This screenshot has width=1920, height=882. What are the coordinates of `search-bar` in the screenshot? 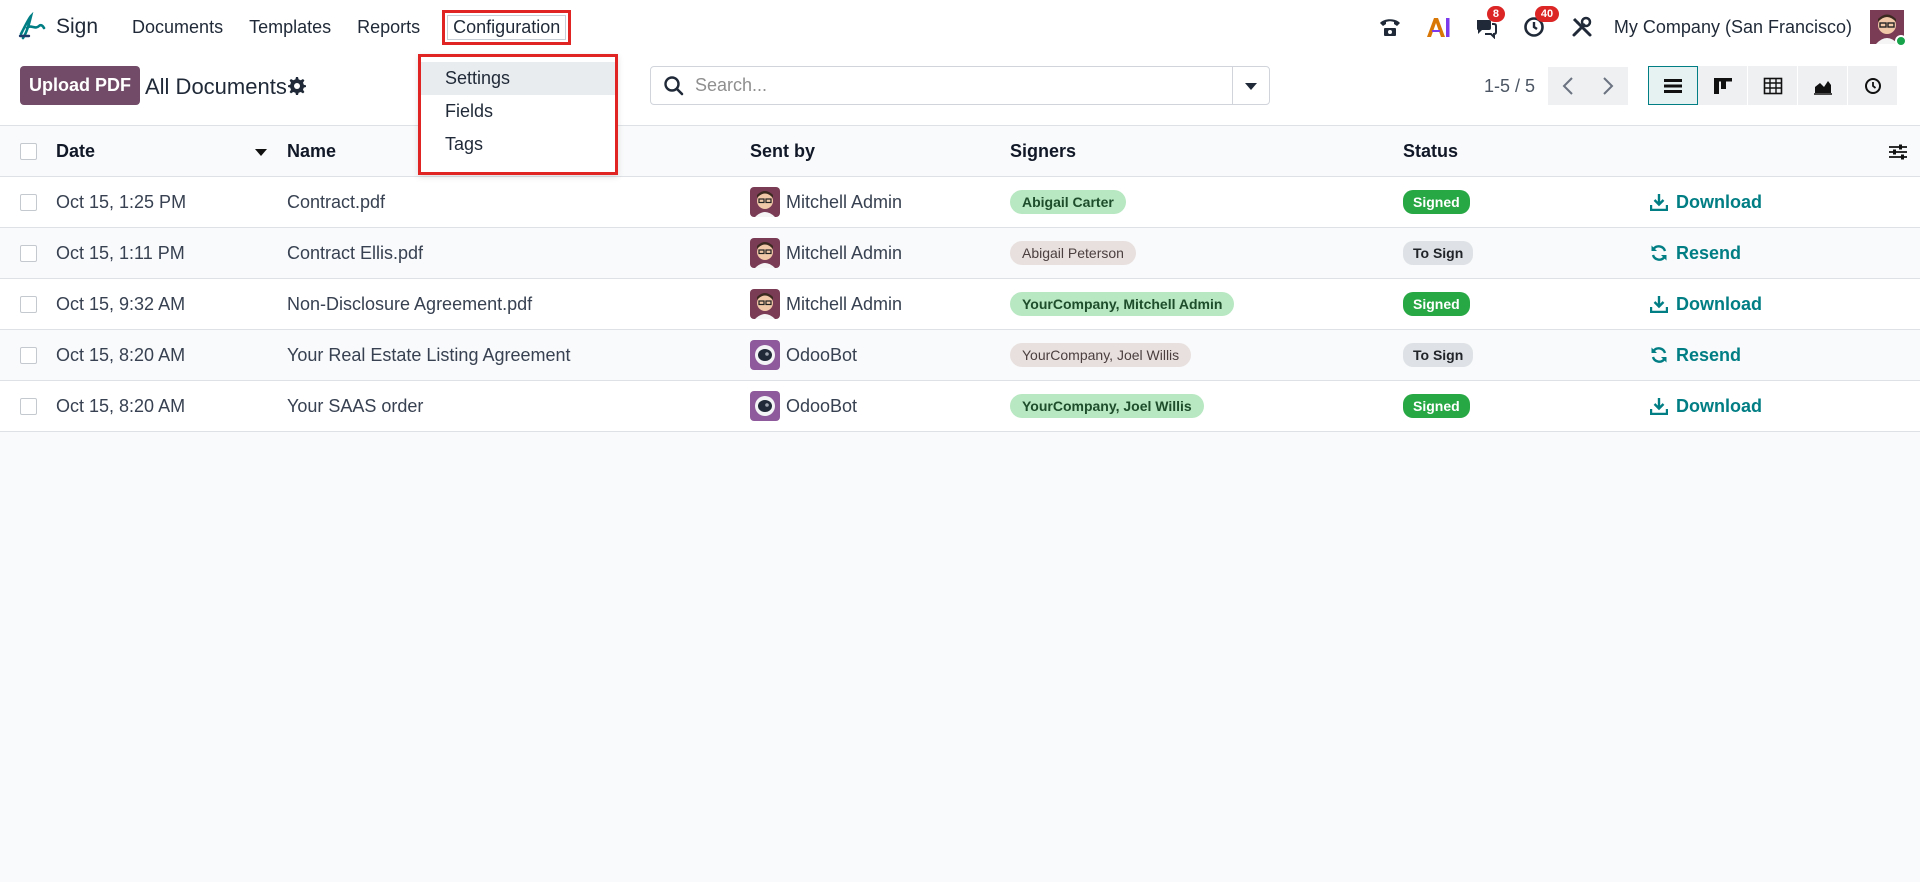 It's located at (960, 85).